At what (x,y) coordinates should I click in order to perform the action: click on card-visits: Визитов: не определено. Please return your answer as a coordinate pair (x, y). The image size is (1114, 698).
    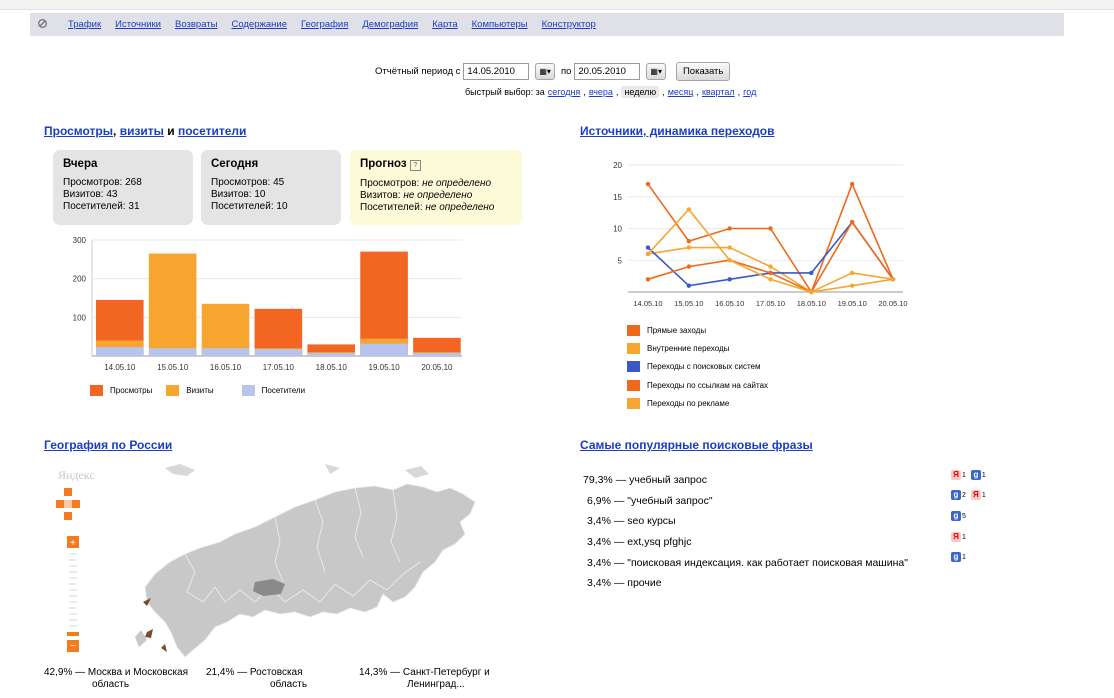
    Looking at the image, I should click on (436, 196).